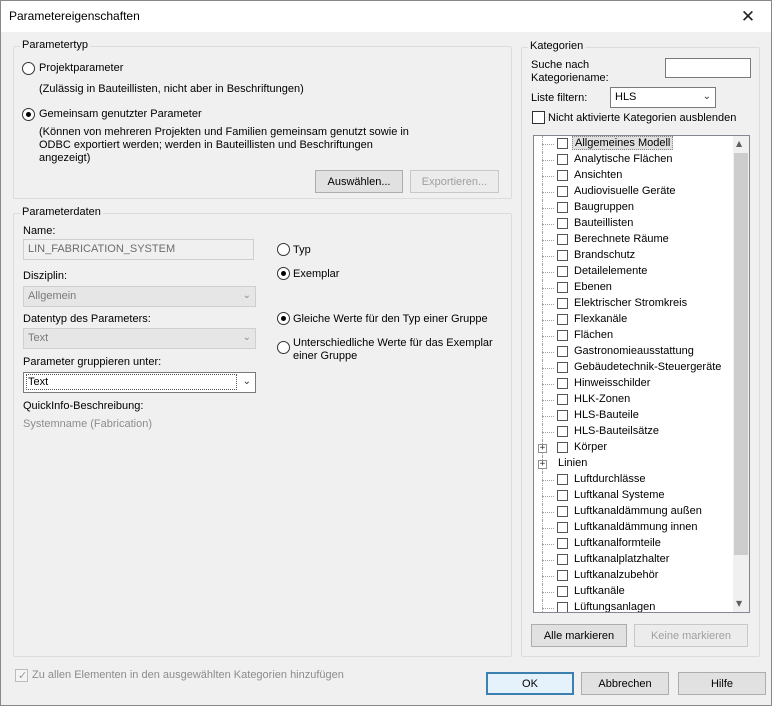 This screenshot has width=772, height=706. Describe the element at coordinates (634, 208) in the screenshot. I see `tree-item: Baugruppen` at that location.